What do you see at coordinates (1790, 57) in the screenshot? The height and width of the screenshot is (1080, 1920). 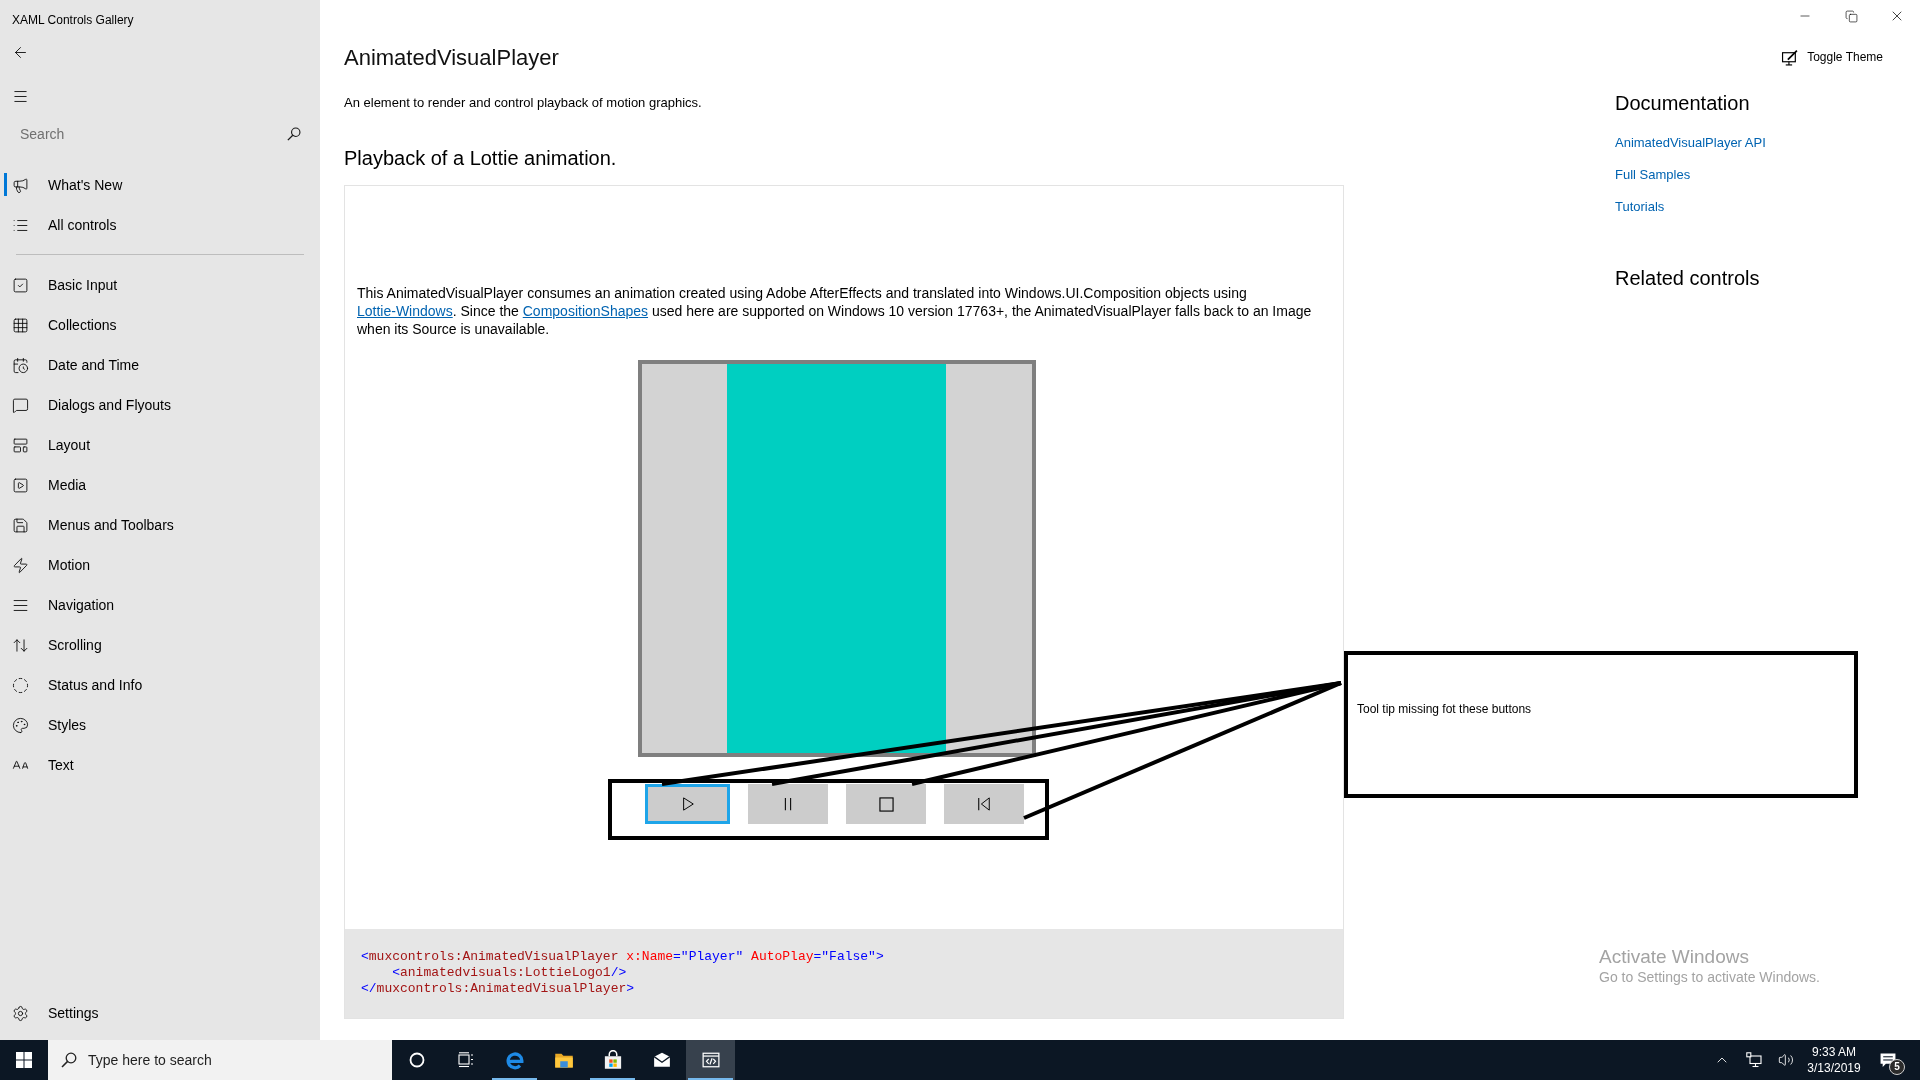 I see `monitor-brush-icon` at bounding box center [1790, 57].